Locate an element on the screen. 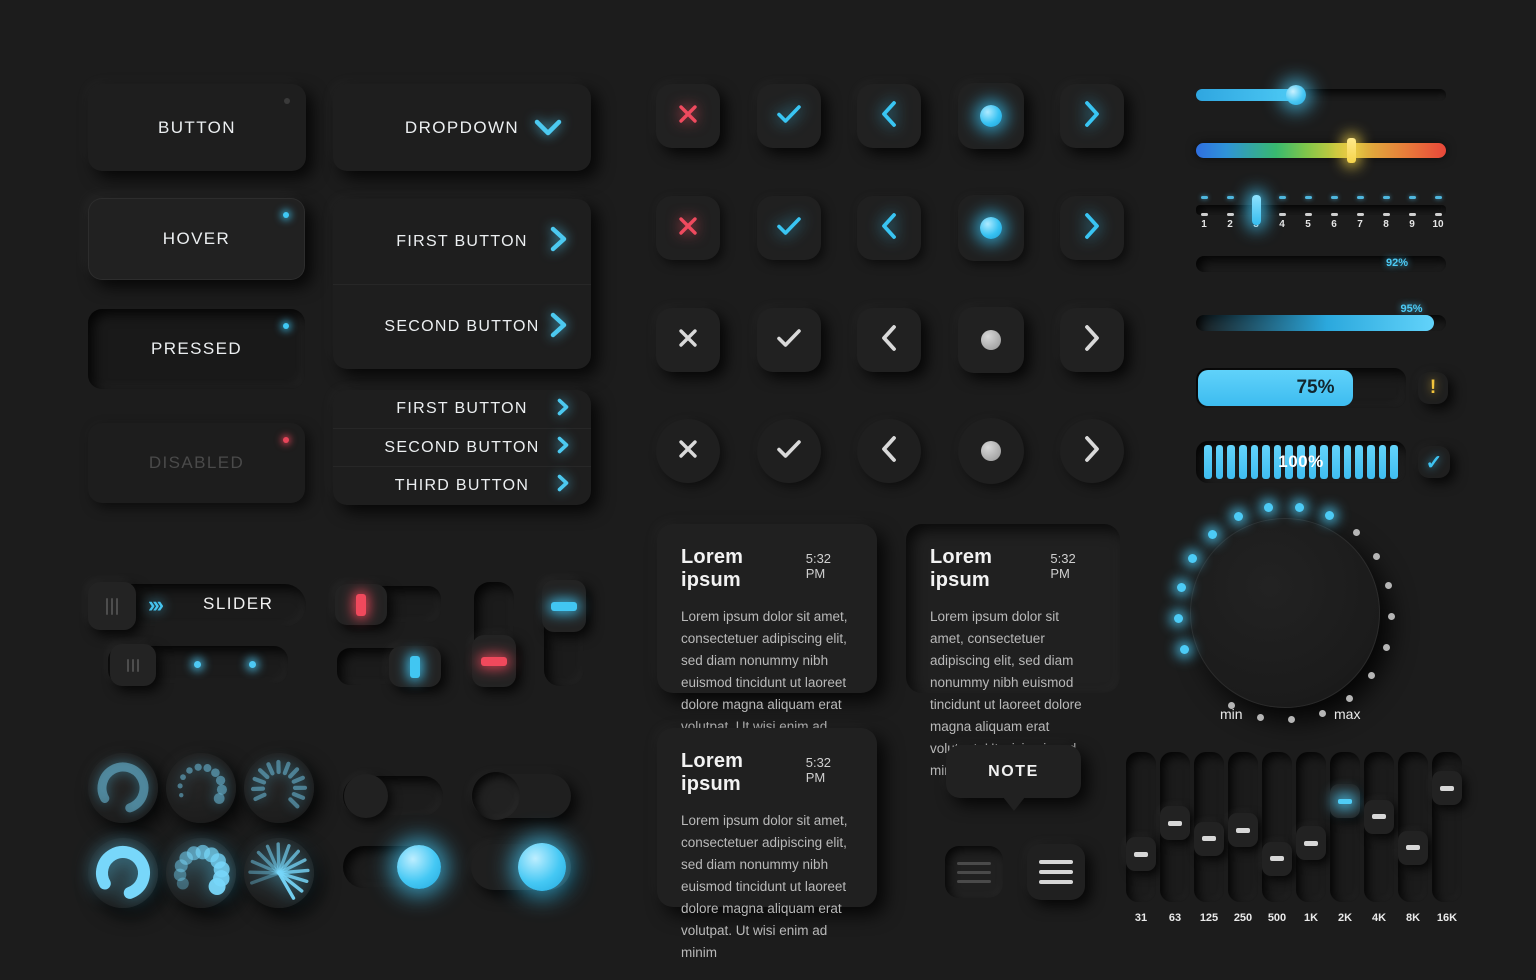  eq-handle-line is located at coordinates (1209, 839).